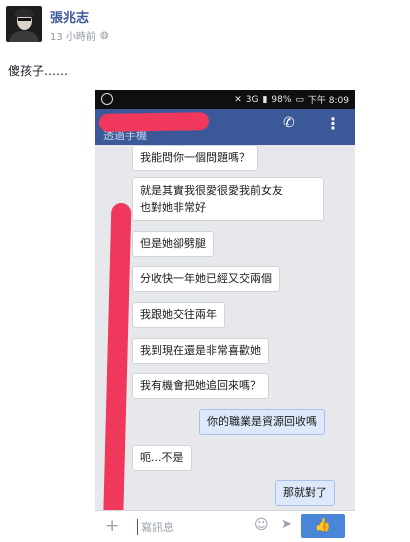  What do you see at coordinates (228, 199) in the screenshot?
I see `message-bubble: 就是其實我很愛很愛我前女友 也對她非常好` at bounding box center [228, 199].